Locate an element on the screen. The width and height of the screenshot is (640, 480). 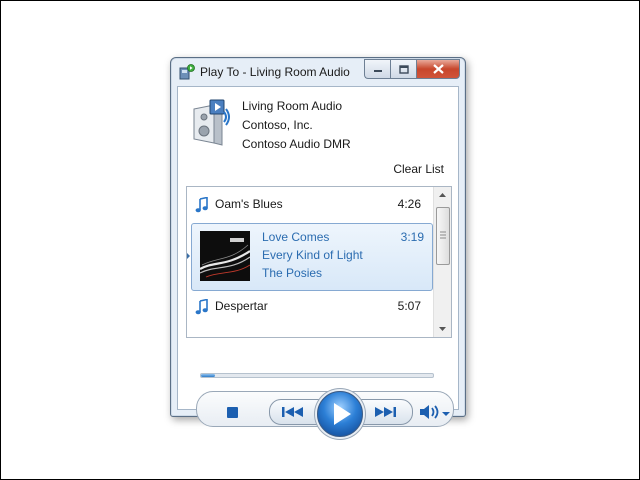
seek-progress is located at coordinates (208, 375).